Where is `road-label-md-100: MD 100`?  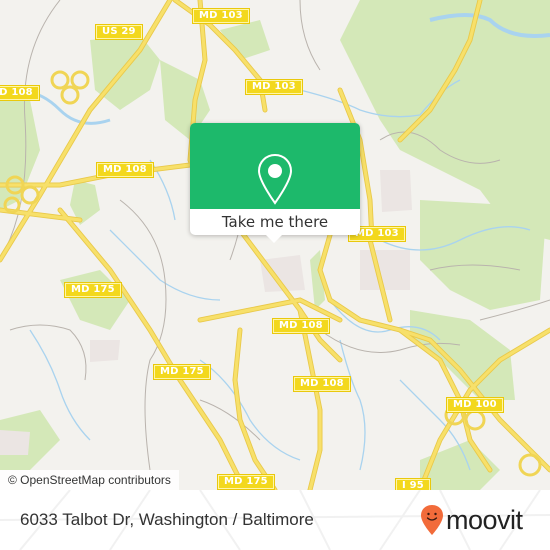 road-label-md-100: MD 100 is located at coordinates (475, 405).